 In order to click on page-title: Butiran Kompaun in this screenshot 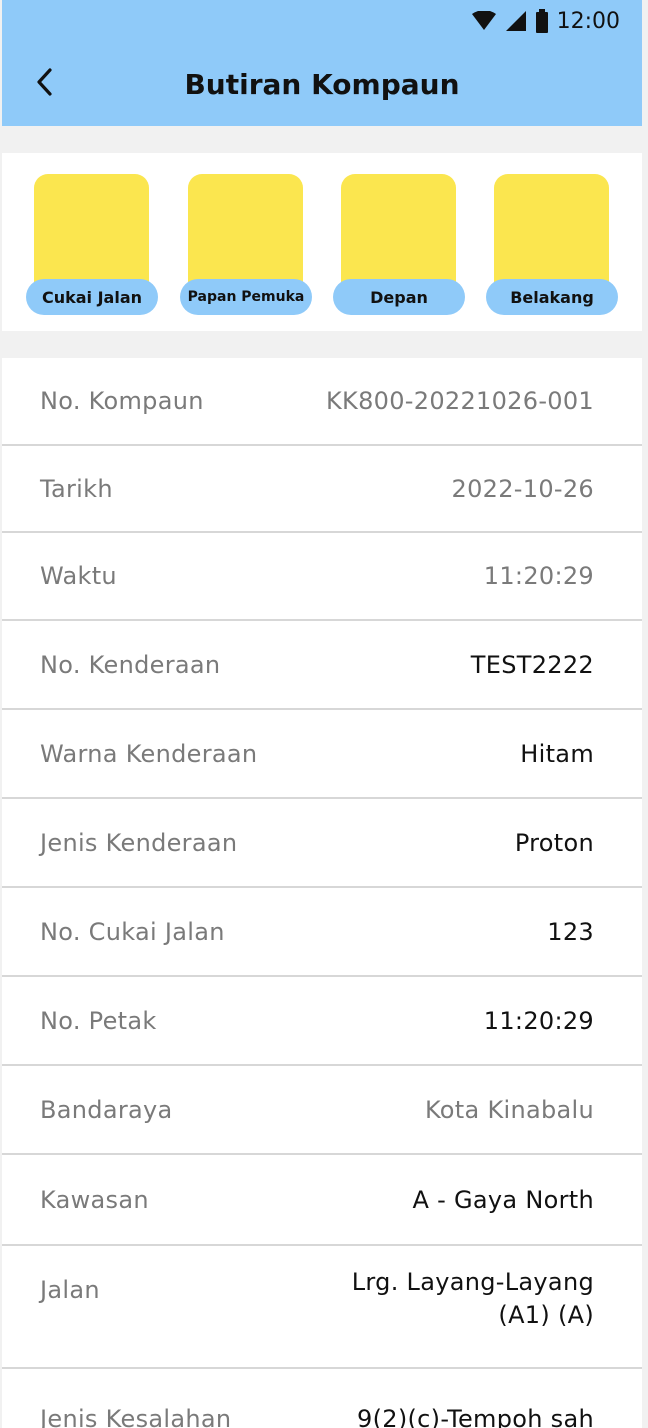, I will do `click(322, 84)`.